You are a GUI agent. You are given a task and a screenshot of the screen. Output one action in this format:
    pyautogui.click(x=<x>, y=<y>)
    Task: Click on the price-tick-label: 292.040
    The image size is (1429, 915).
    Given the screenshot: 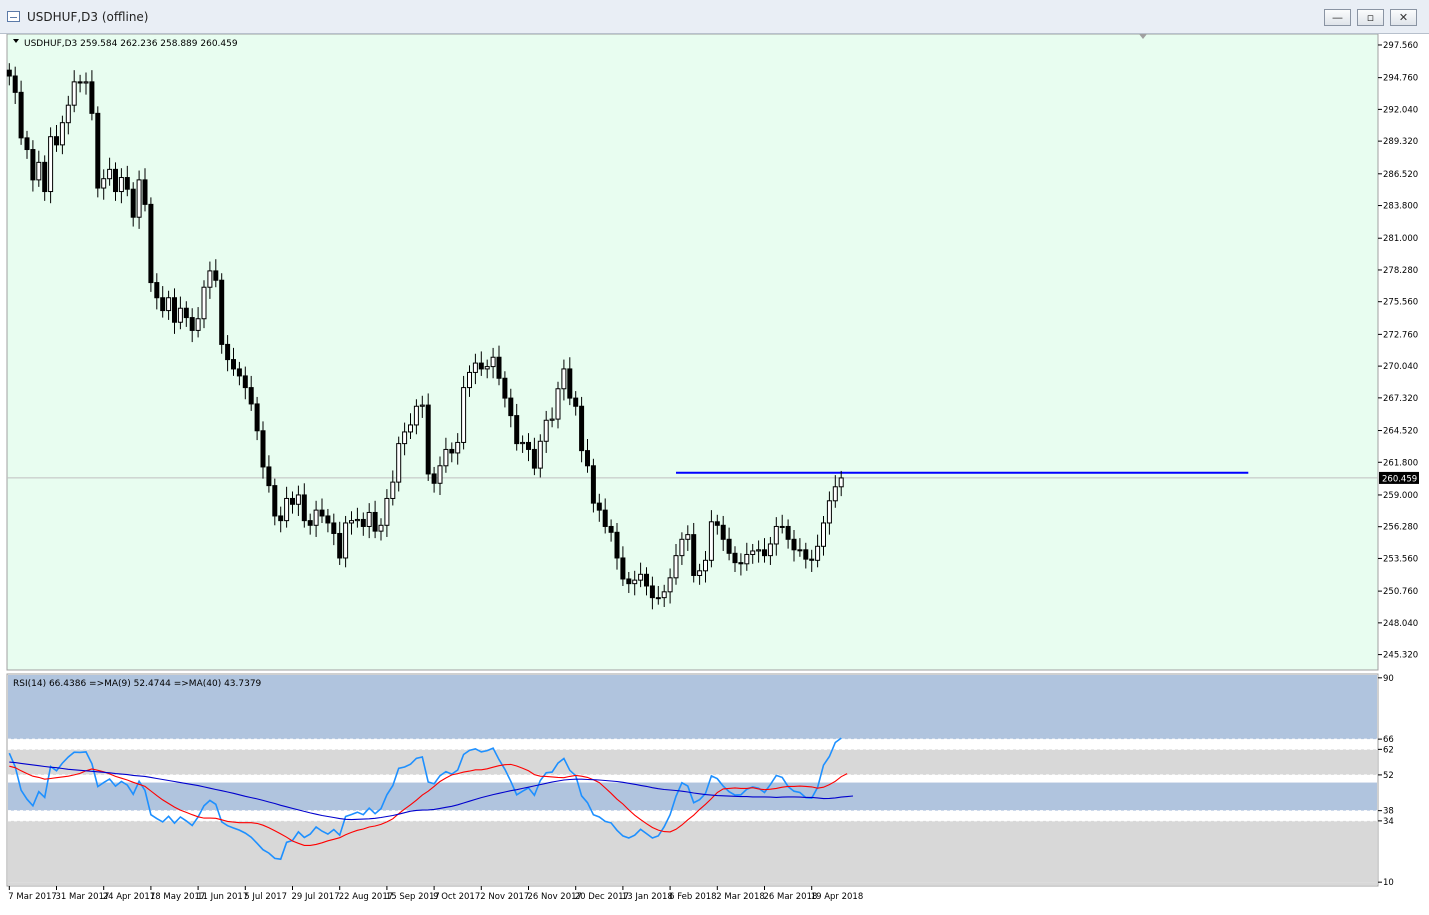 What is the action you would take?
    pyautogui.click(x=1400, y=110)
    